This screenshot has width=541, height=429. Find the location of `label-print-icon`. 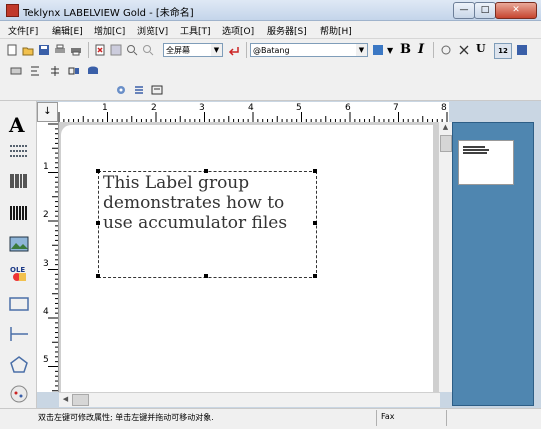

label-print-icon is located at coordinates (157, 90).